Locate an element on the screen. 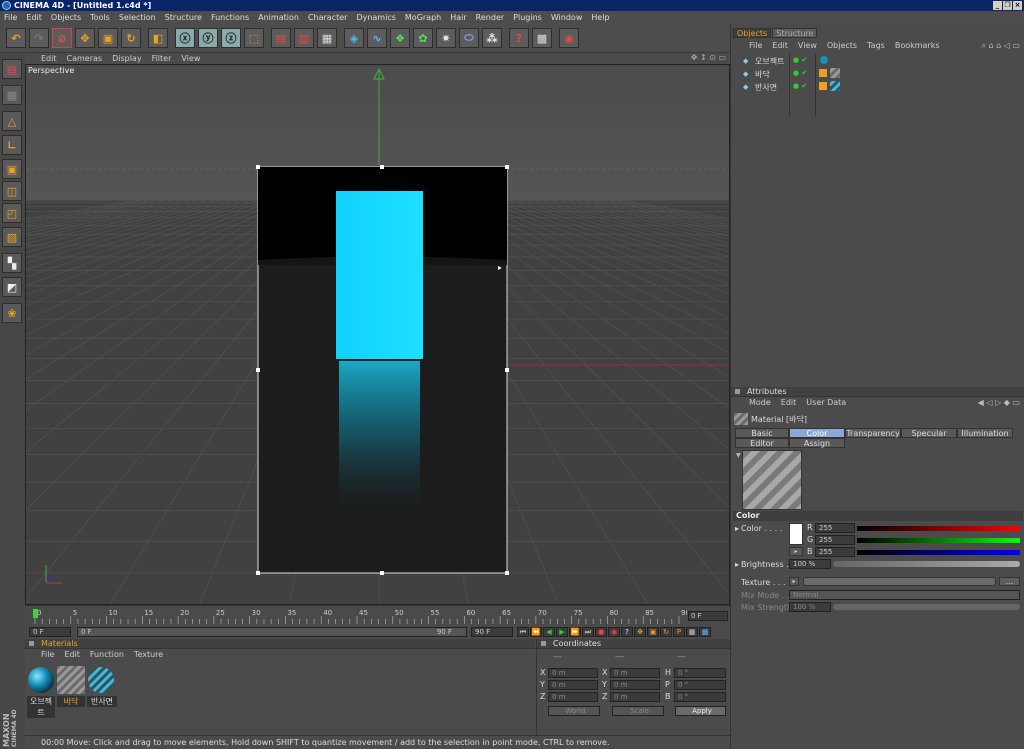 The width and height of the screenshot is (1024, 749). timeline: 051015202530354045505560657075808590 0 F is located at coordinates (377, 615).